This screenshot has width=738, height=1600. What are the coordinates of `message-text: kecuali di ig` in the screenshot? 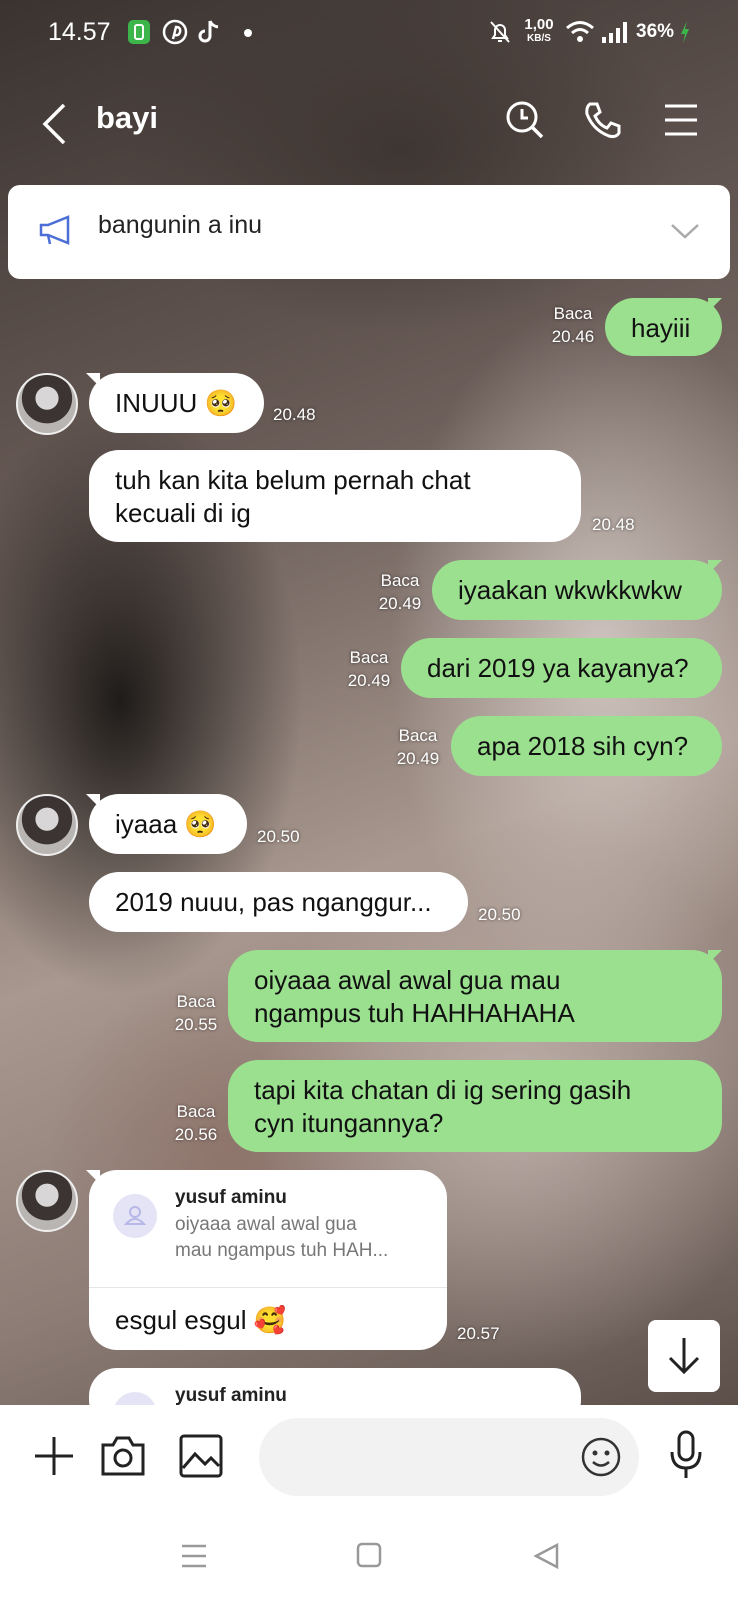 It's located at (183, 513).